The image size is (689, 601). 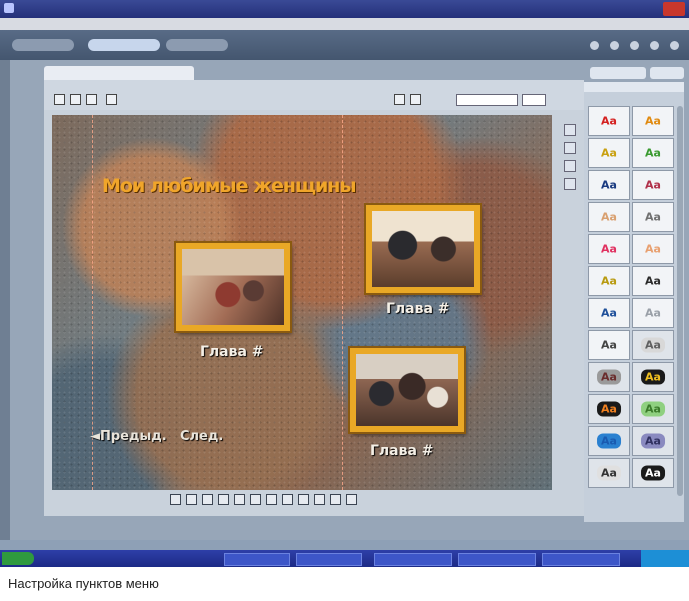 I want to click on menu-bar, so click(x=344, y=24).